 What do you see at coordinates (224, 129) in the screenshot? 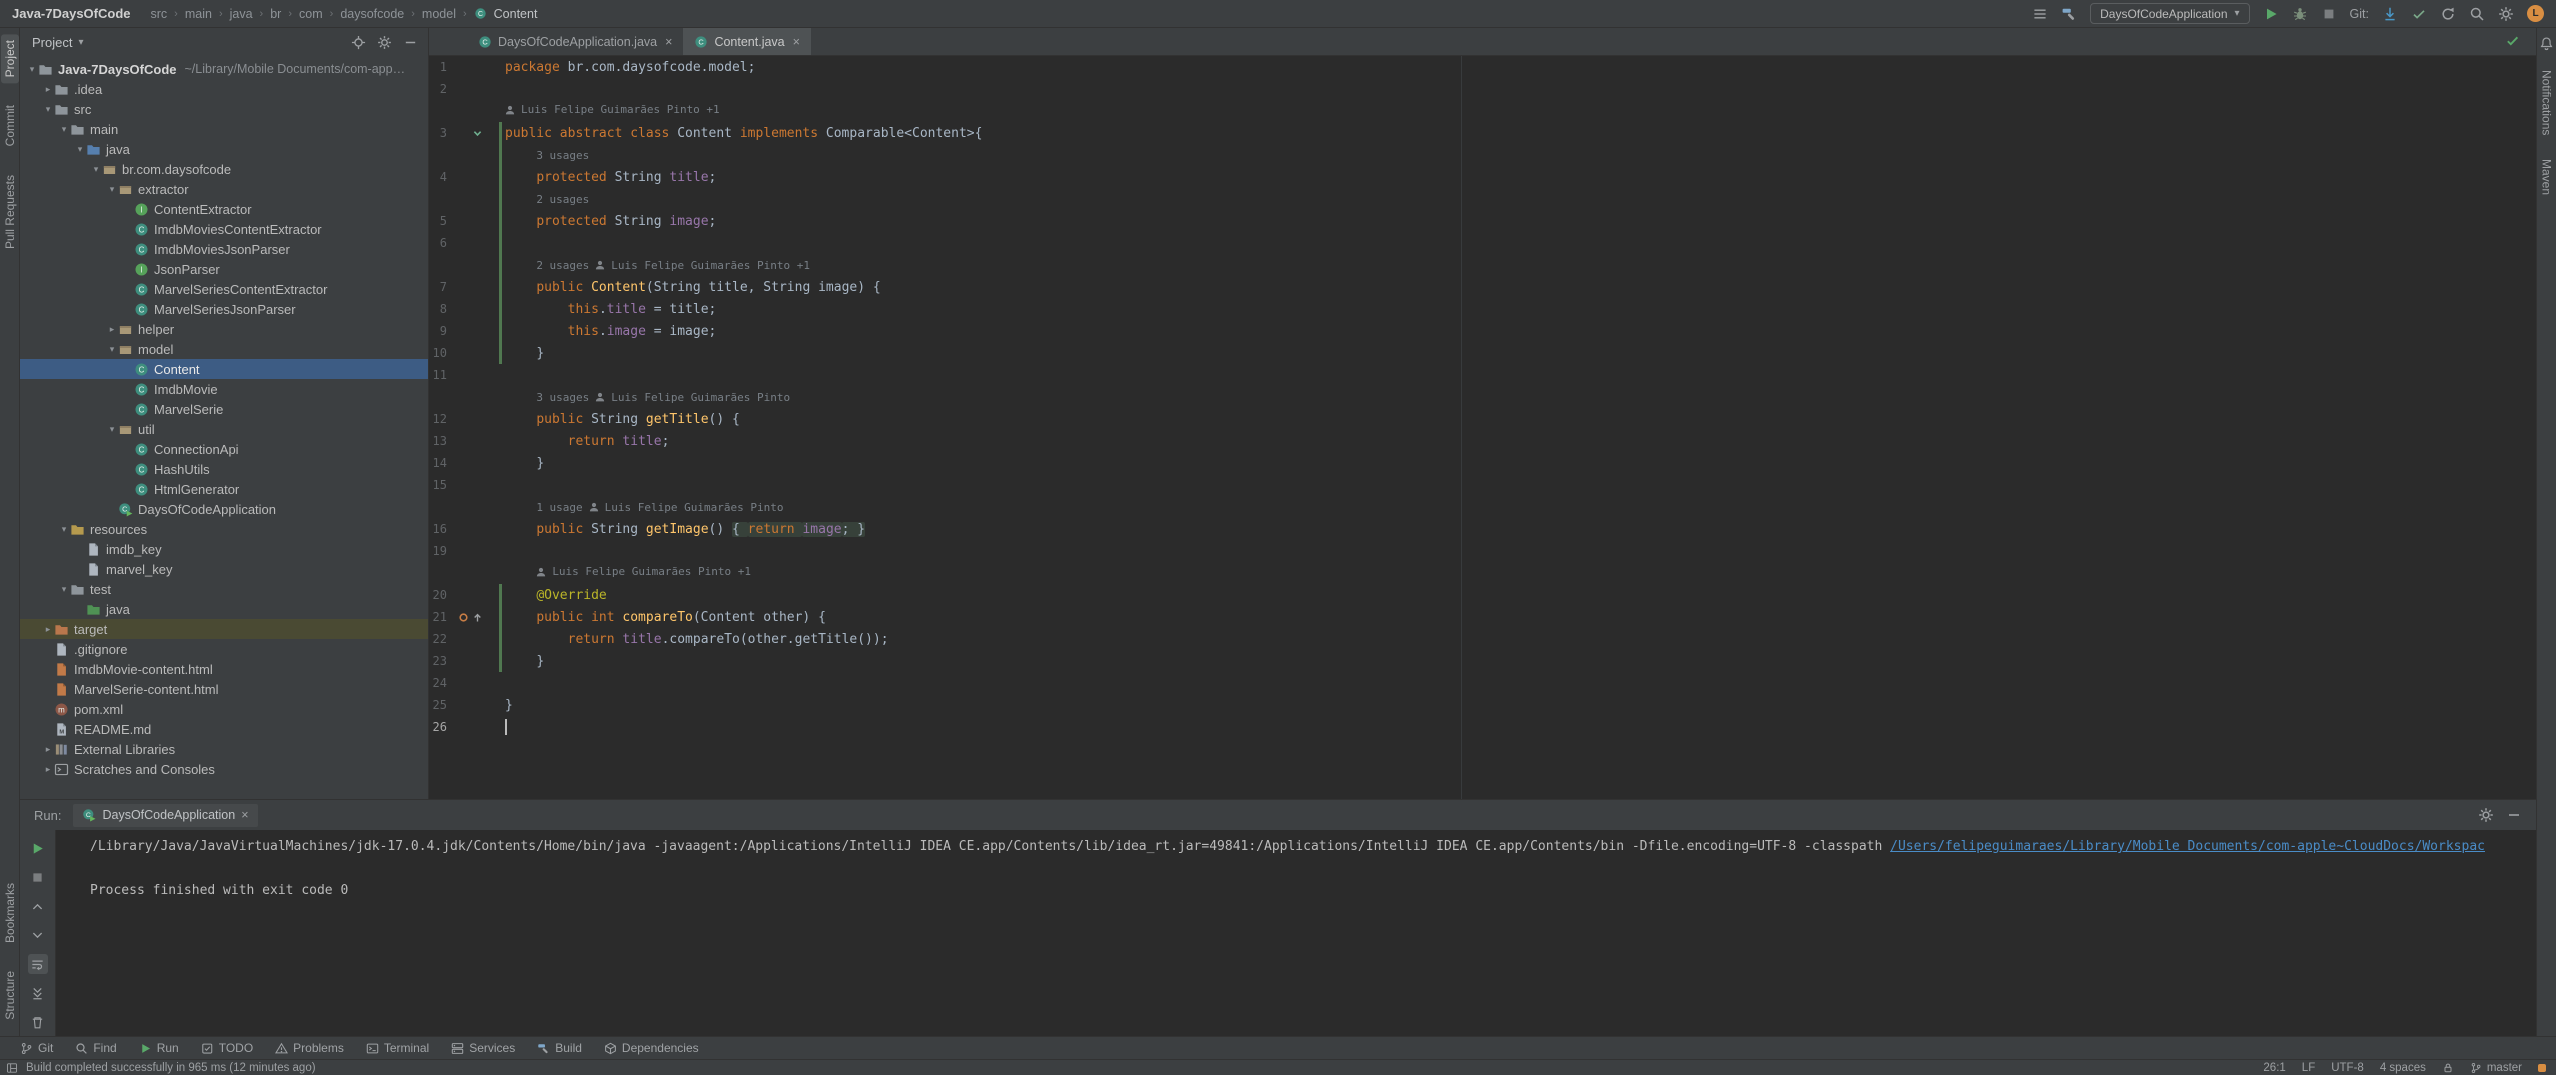
I see `tree-item-main: ▾ main` at bounding box center [224, 129].